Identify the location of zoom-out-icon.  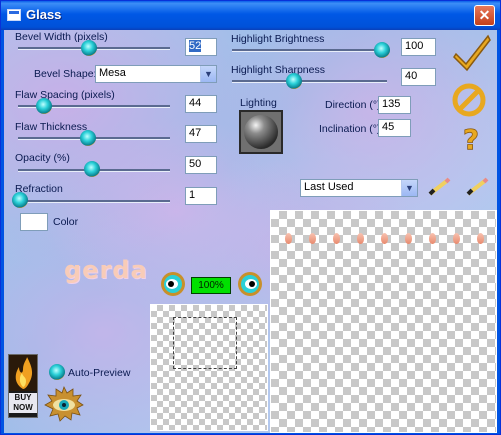
(173, 284).